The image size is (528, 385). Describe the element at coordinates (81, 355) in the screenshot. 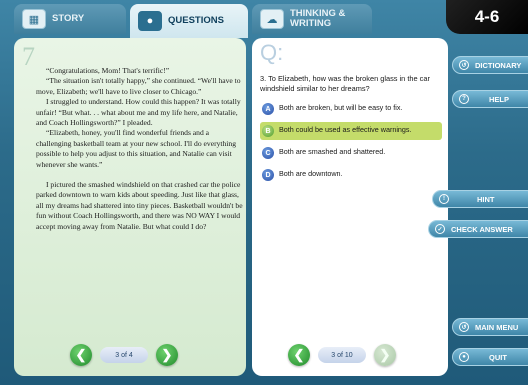

I see `previous-page-button: ❮` at that location.